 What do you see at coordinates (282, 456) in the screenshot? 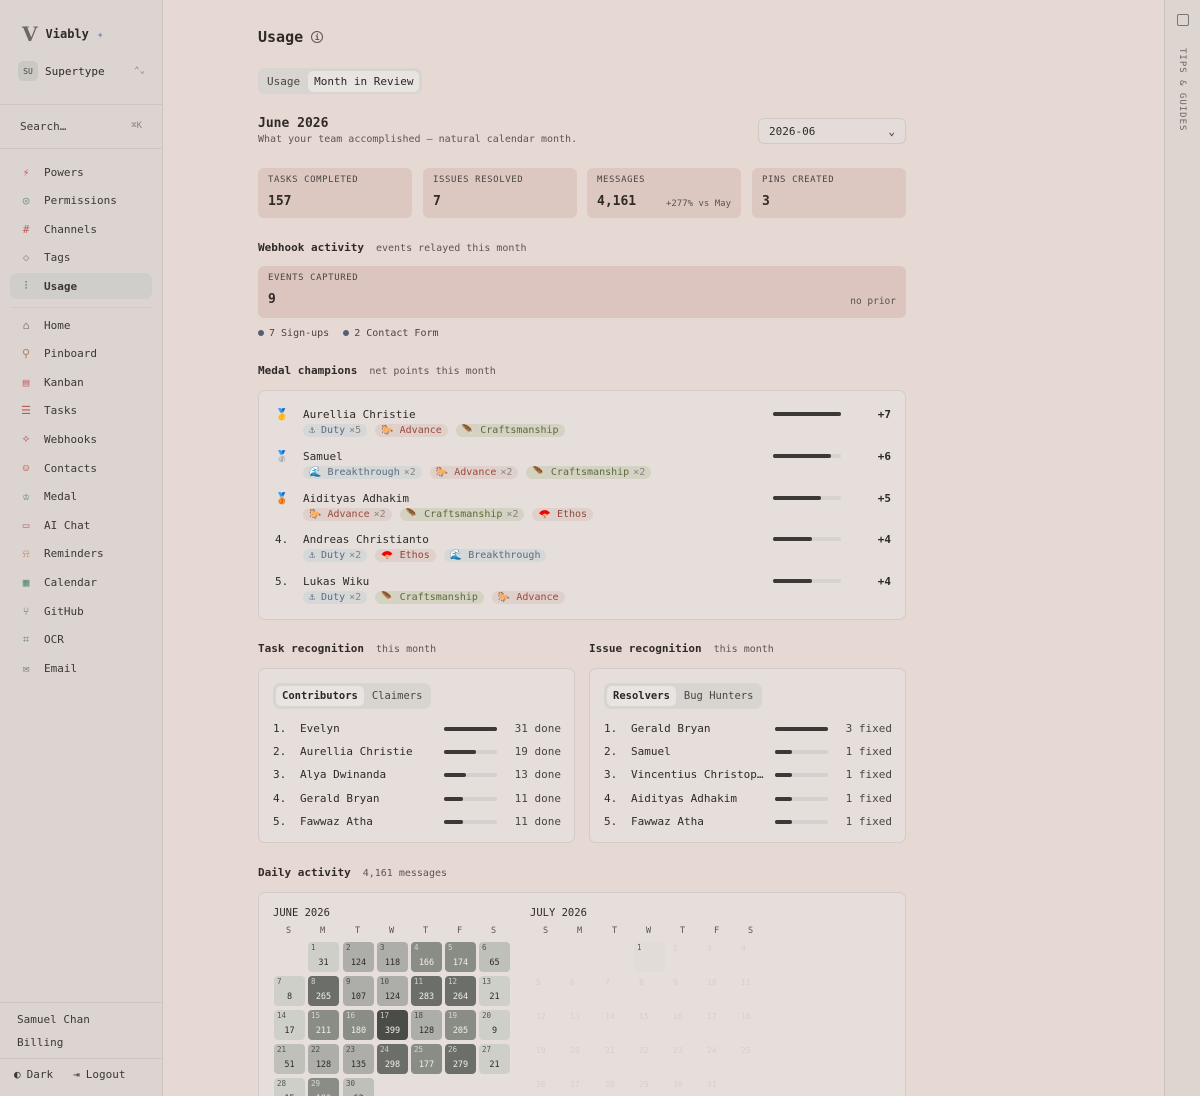
I see `rank-badge: 🥈` at bounding box center [282, 456].